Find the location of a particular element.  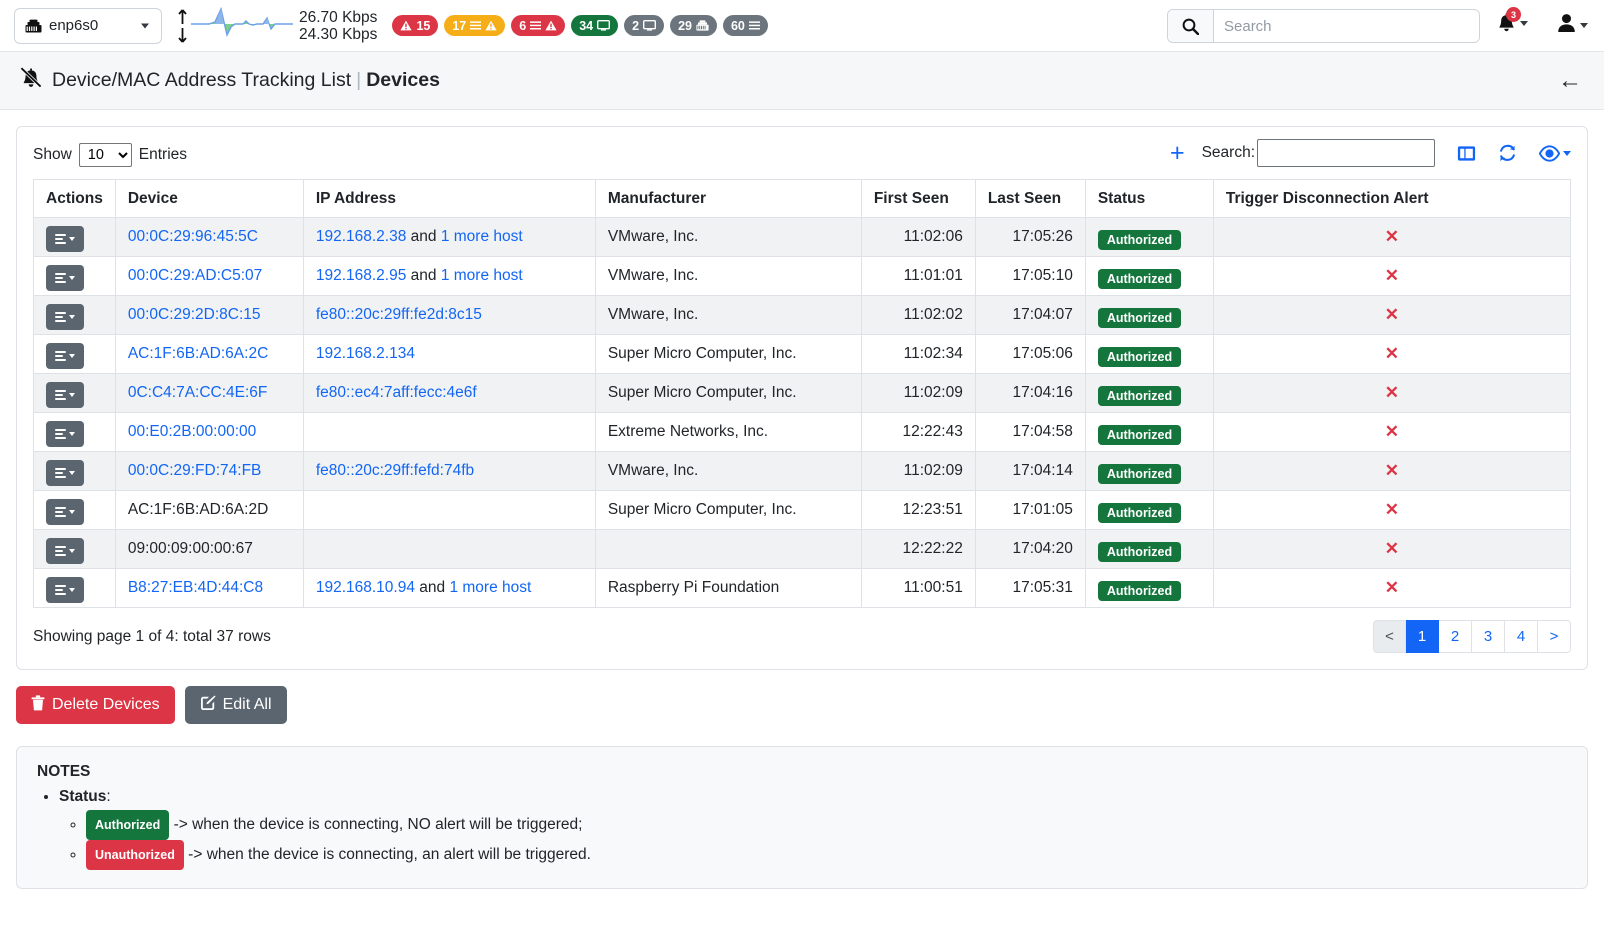

global-search-input is located at coordinates (1346, 26).